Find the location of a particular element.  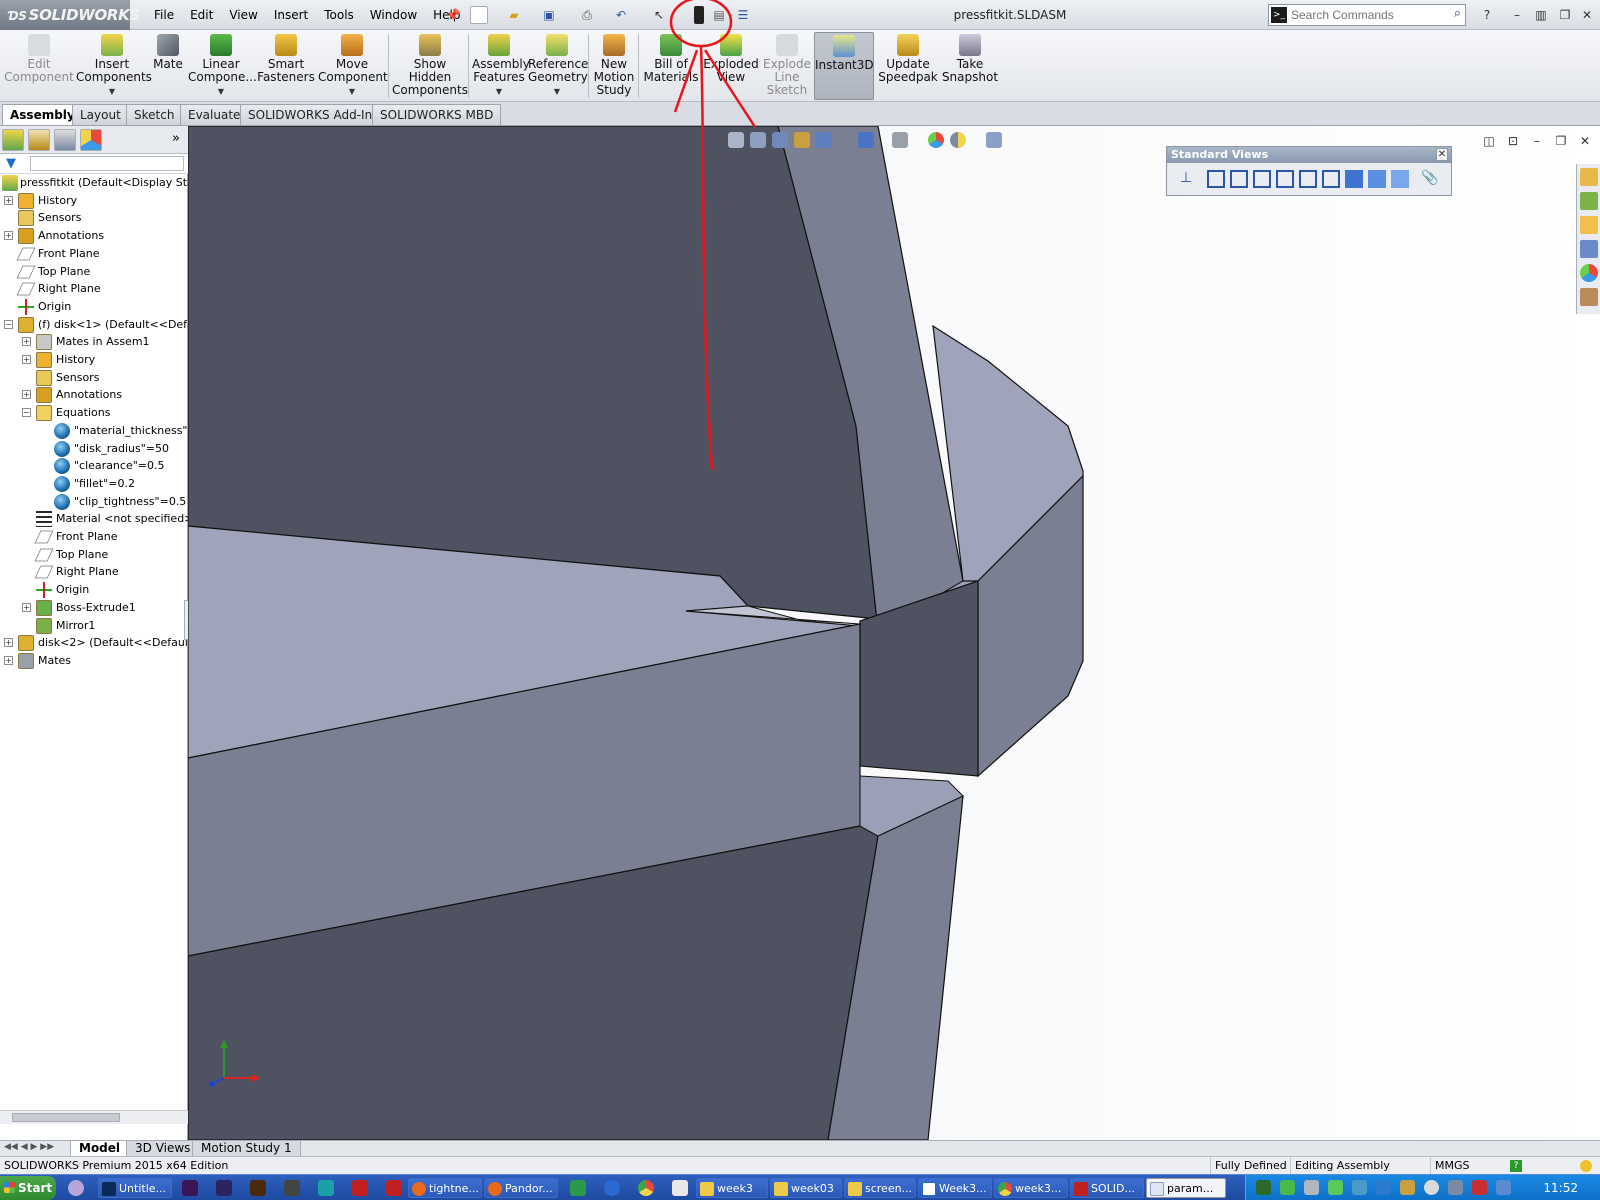

search-mode-icon: >_ is located at coordinates (1279, 15).